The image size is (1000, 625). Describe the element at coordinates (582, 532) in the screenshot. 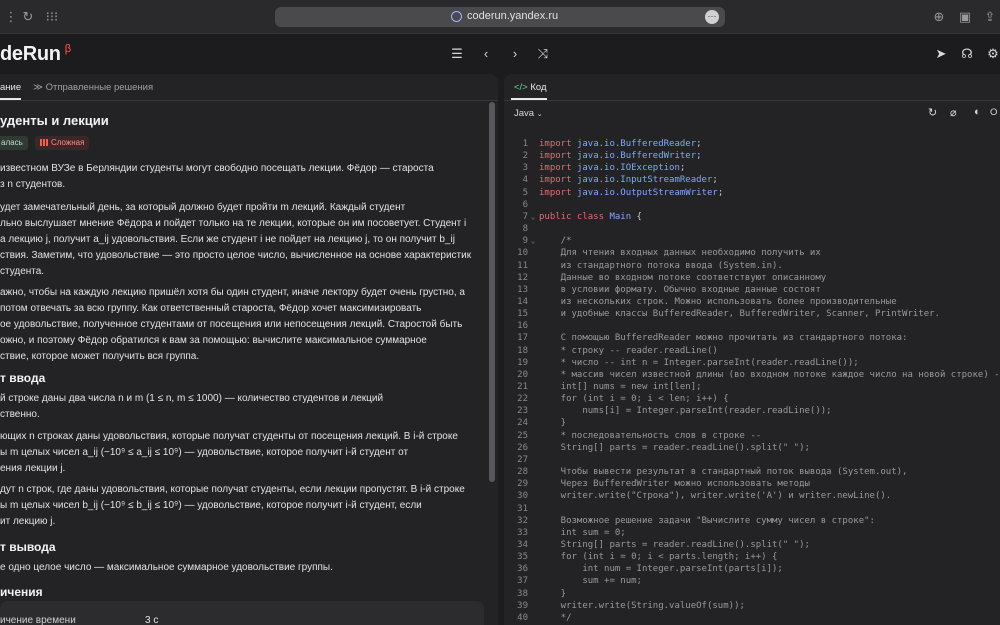

I see `code-text: int sum = 0;` at that location.